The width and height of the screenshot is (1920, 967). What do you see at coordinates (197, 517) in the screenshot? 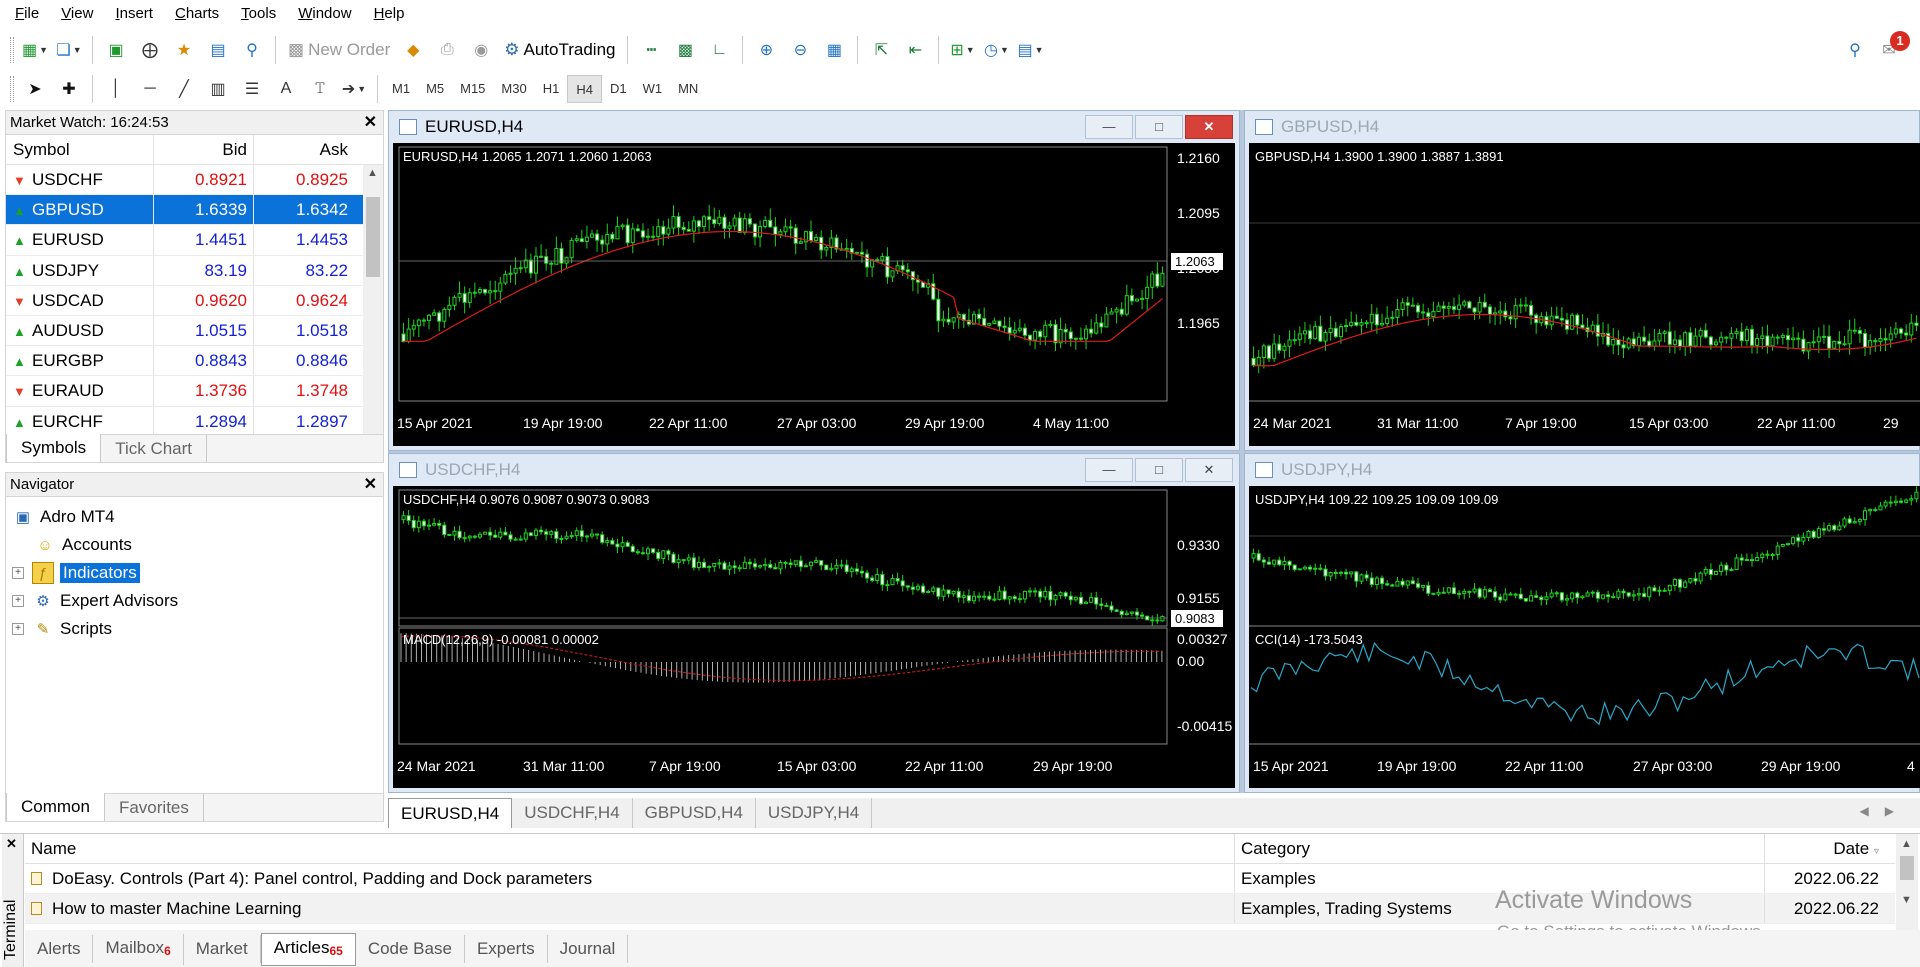
I see `nav-root: ▣ Adro MT4` at bounding box center [197, 517].